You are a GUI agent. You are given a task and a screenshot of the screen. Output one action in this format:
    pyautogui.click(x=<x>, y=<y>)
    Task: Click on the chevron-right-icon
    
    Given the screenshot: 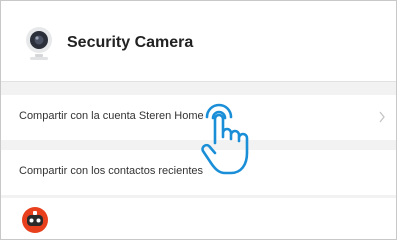 What is the action you would take?
    pyautogui.click(x=382, y=117)
    